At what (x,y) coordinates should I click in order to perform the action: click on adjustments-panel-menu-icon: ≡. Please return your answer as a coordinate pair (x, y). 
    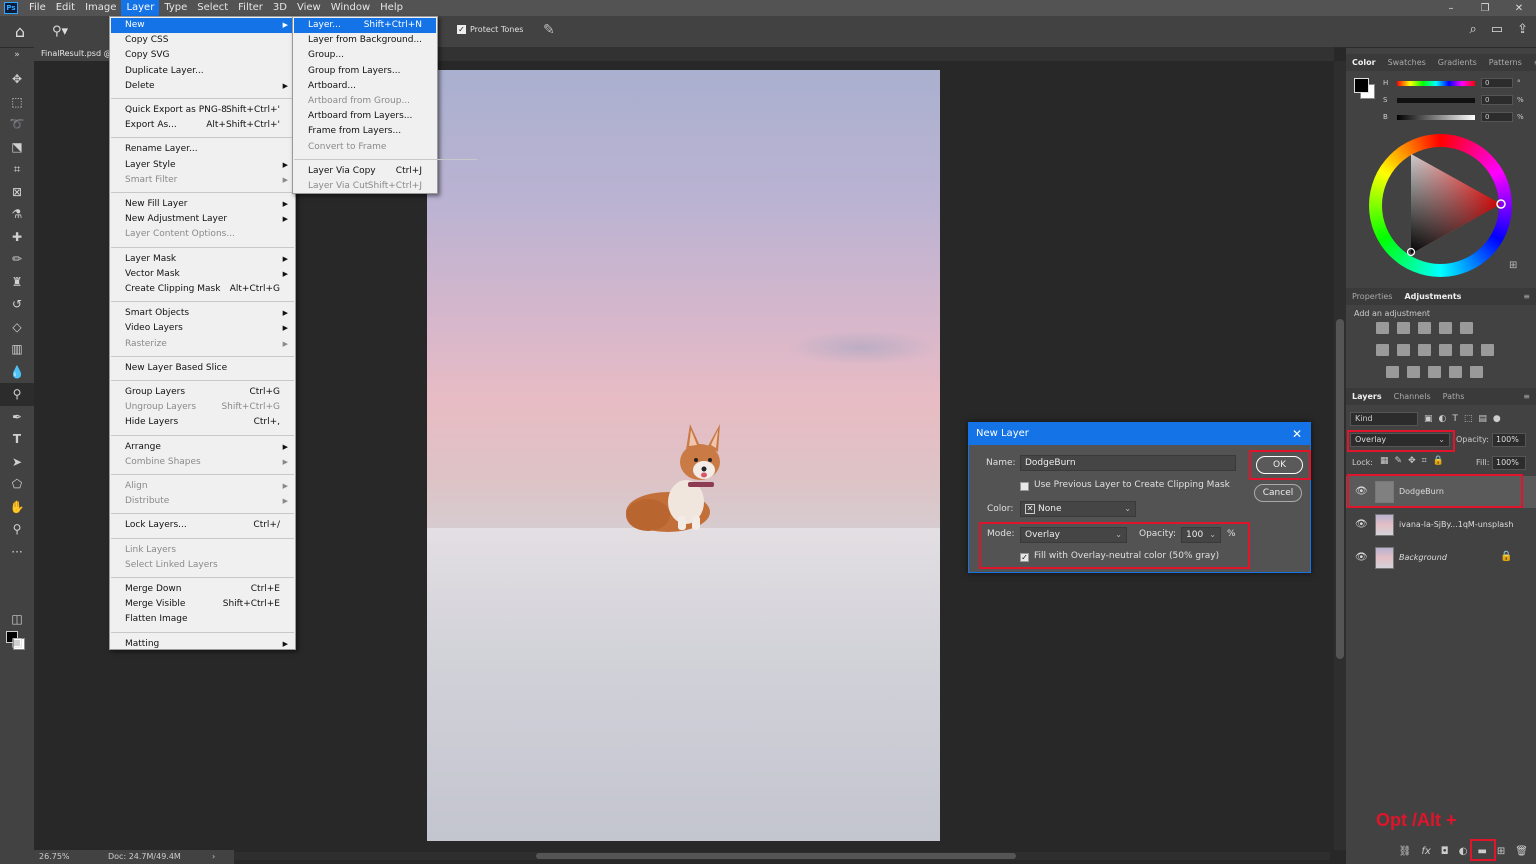
    Looking at the image, I should click on (1526, 296).